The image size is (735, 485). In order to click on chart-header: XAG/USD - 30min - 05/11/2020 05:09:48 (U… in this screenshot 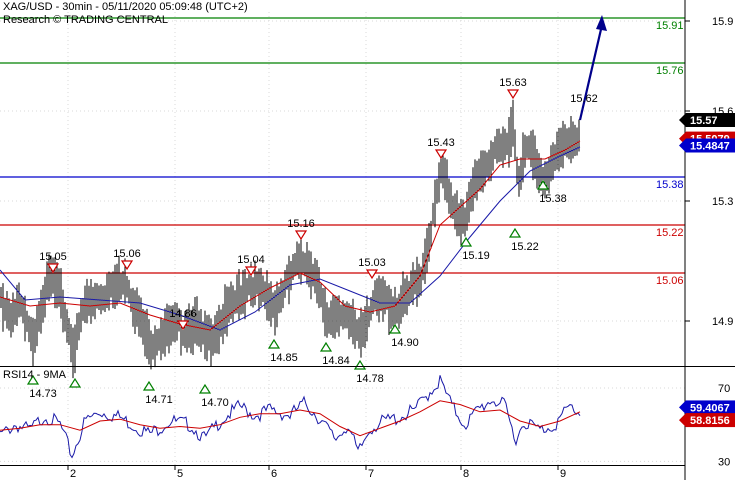, I will do `click(125, 14)`.